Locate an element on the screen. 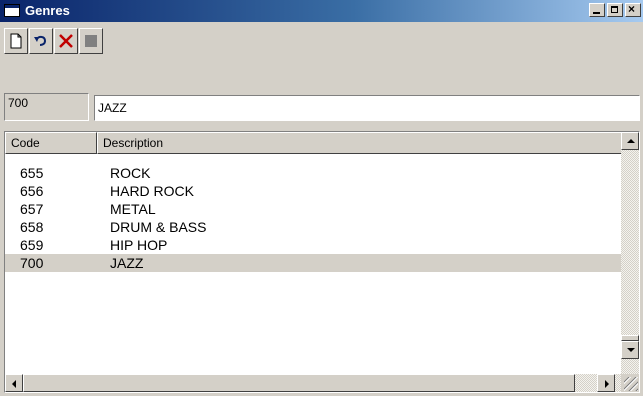  toolbar is located at coordinates (53, 42).